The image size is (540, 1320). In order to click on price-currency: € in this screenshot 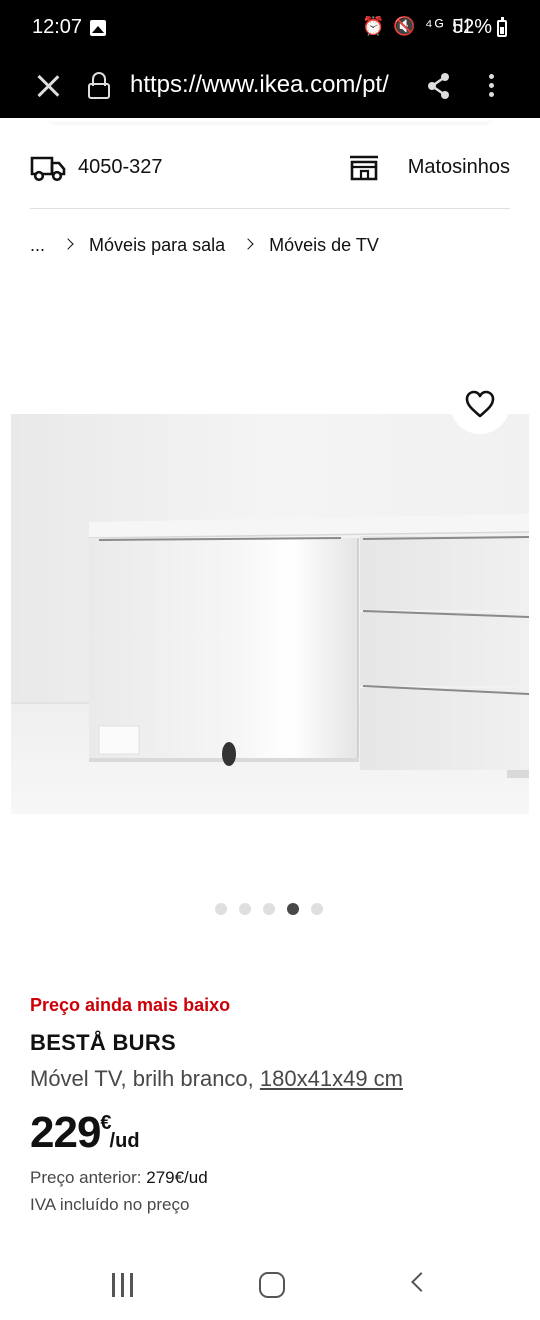, I will do `click(106, 1123)`.